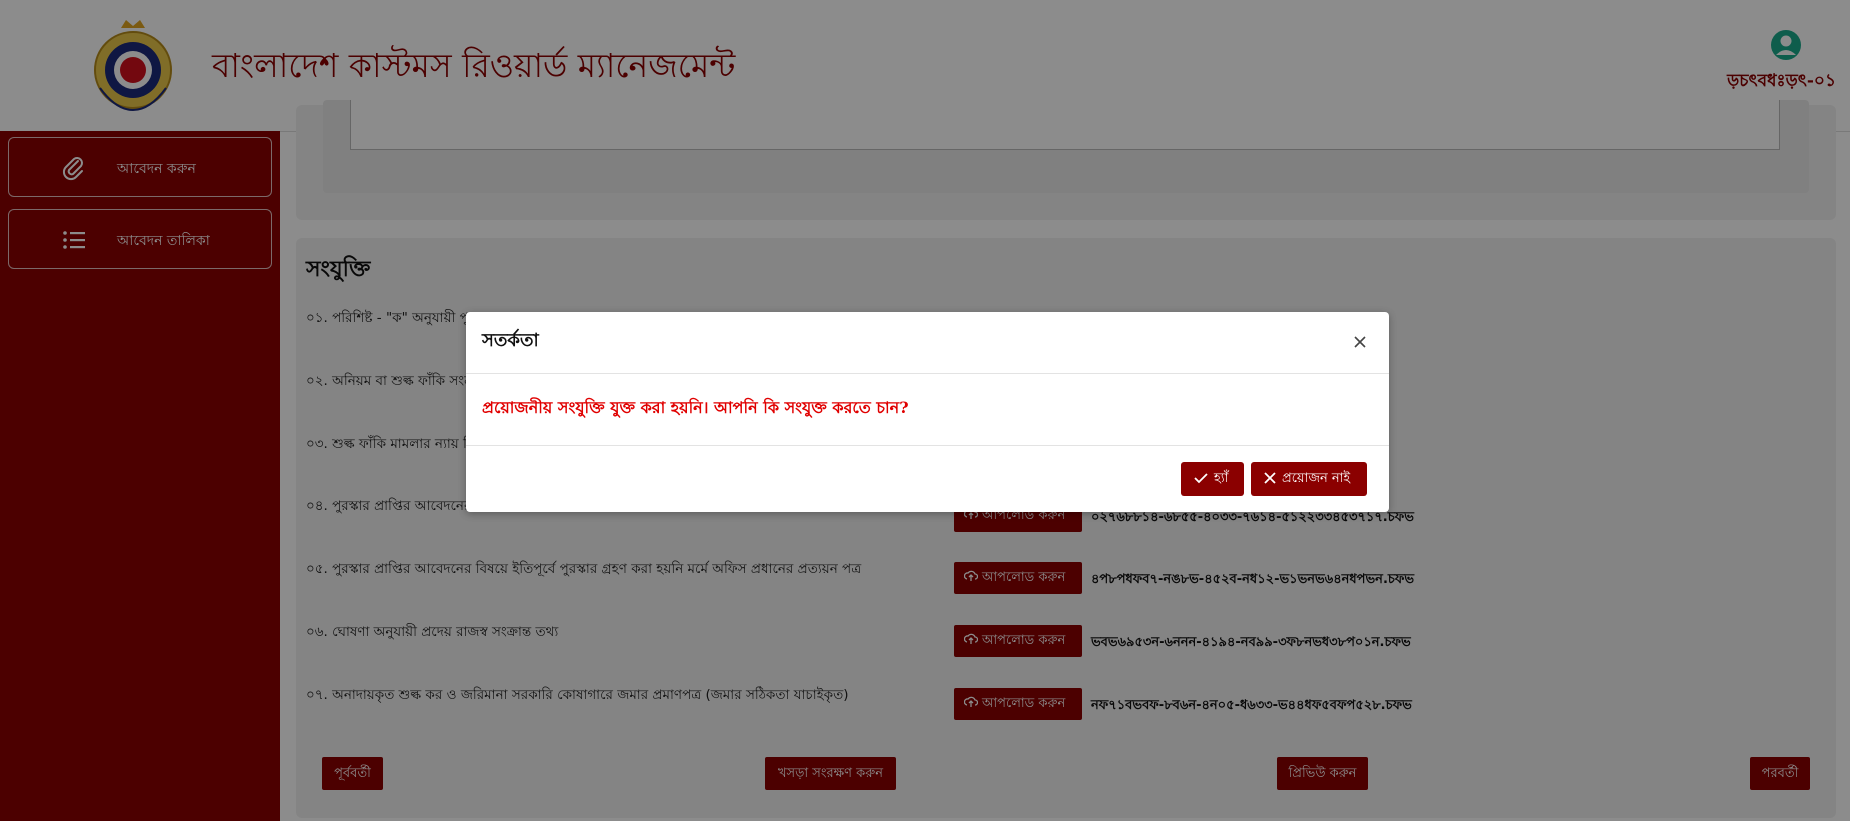  I want to click on no-need-button: প্রয়োজন নাই, so click(1309, 479).